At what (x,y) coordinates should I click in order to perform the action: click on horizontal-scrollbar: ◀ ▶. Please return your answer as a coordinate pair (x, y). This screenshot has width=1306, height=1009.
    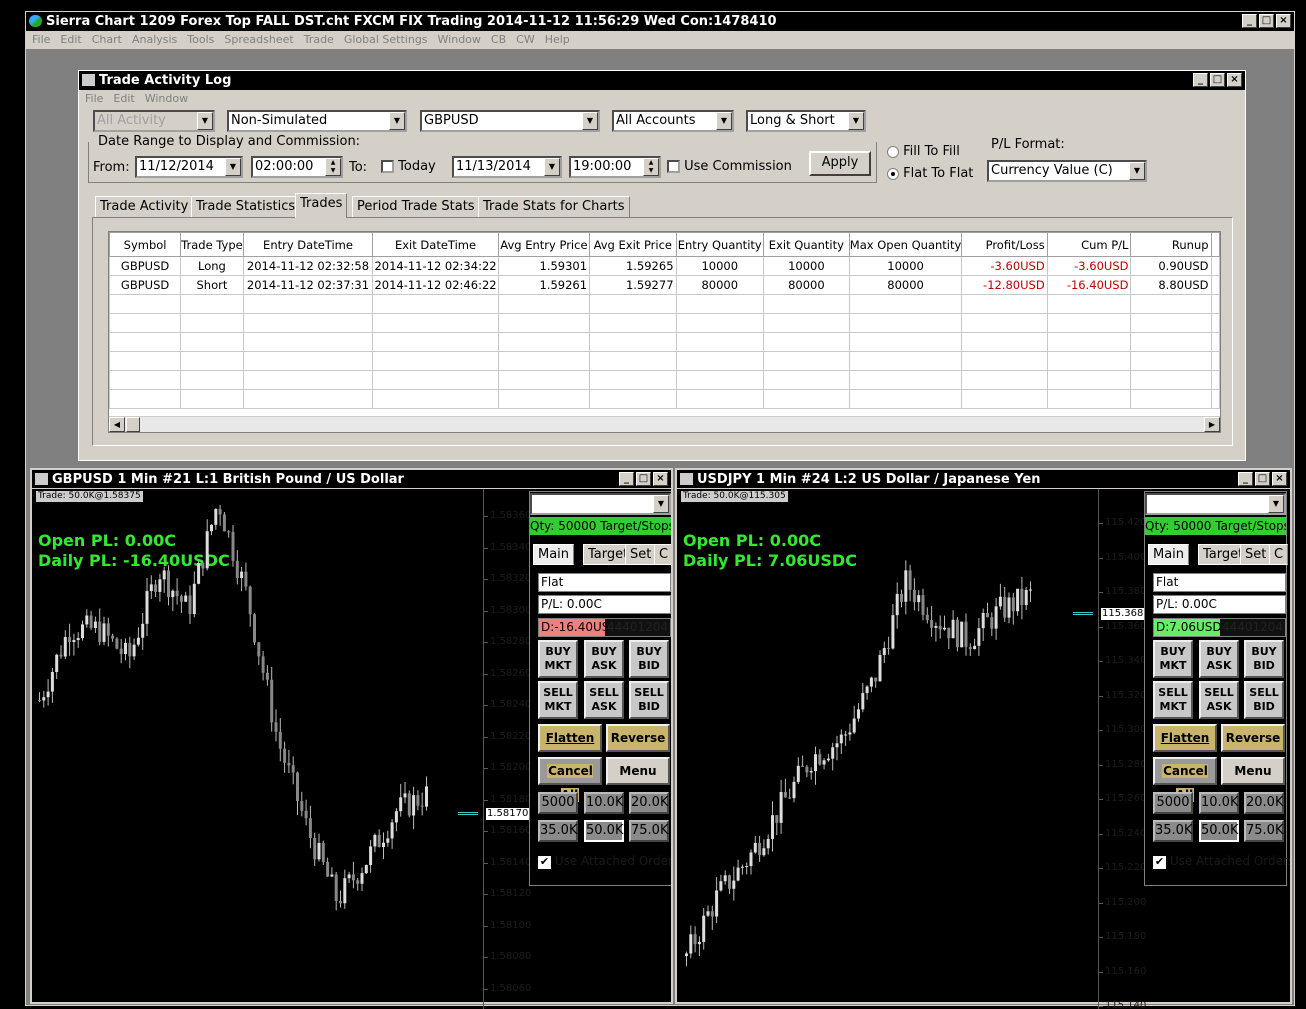
    Looking at the image, I should click on (664, 424).